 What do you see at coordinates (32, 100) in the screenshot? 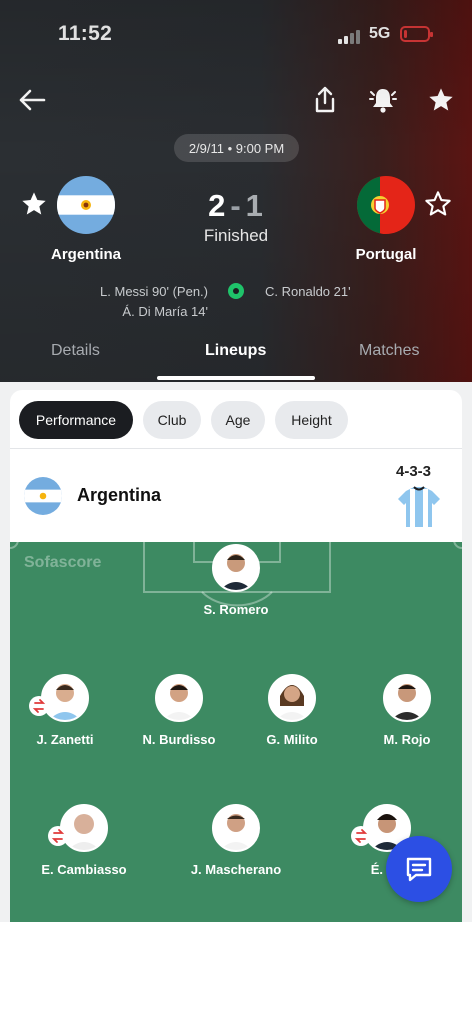
I see `back-icon` at bounding box center [32, 100].